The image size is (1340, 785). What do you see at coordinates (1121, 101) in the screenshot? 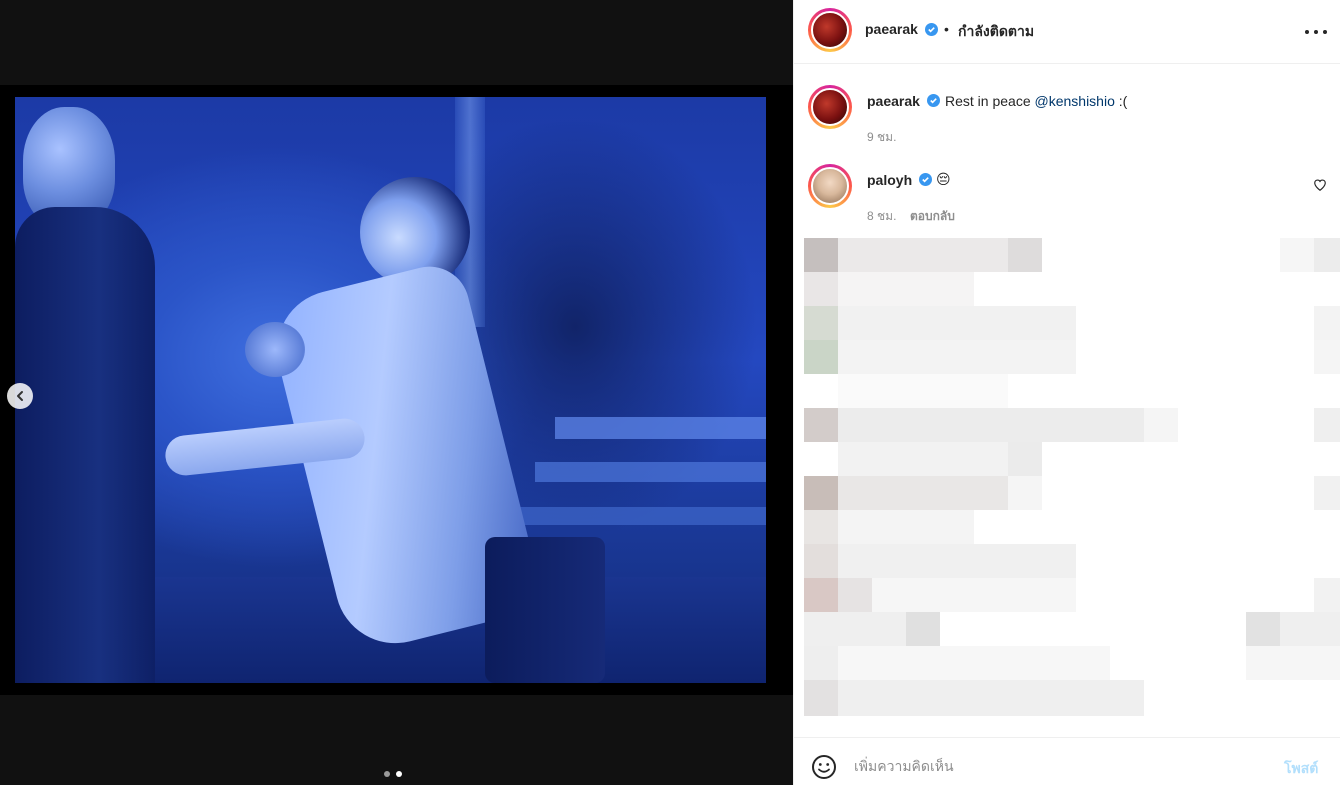
I see `caption-suffix: :(` at bounding box center [1121, 101].